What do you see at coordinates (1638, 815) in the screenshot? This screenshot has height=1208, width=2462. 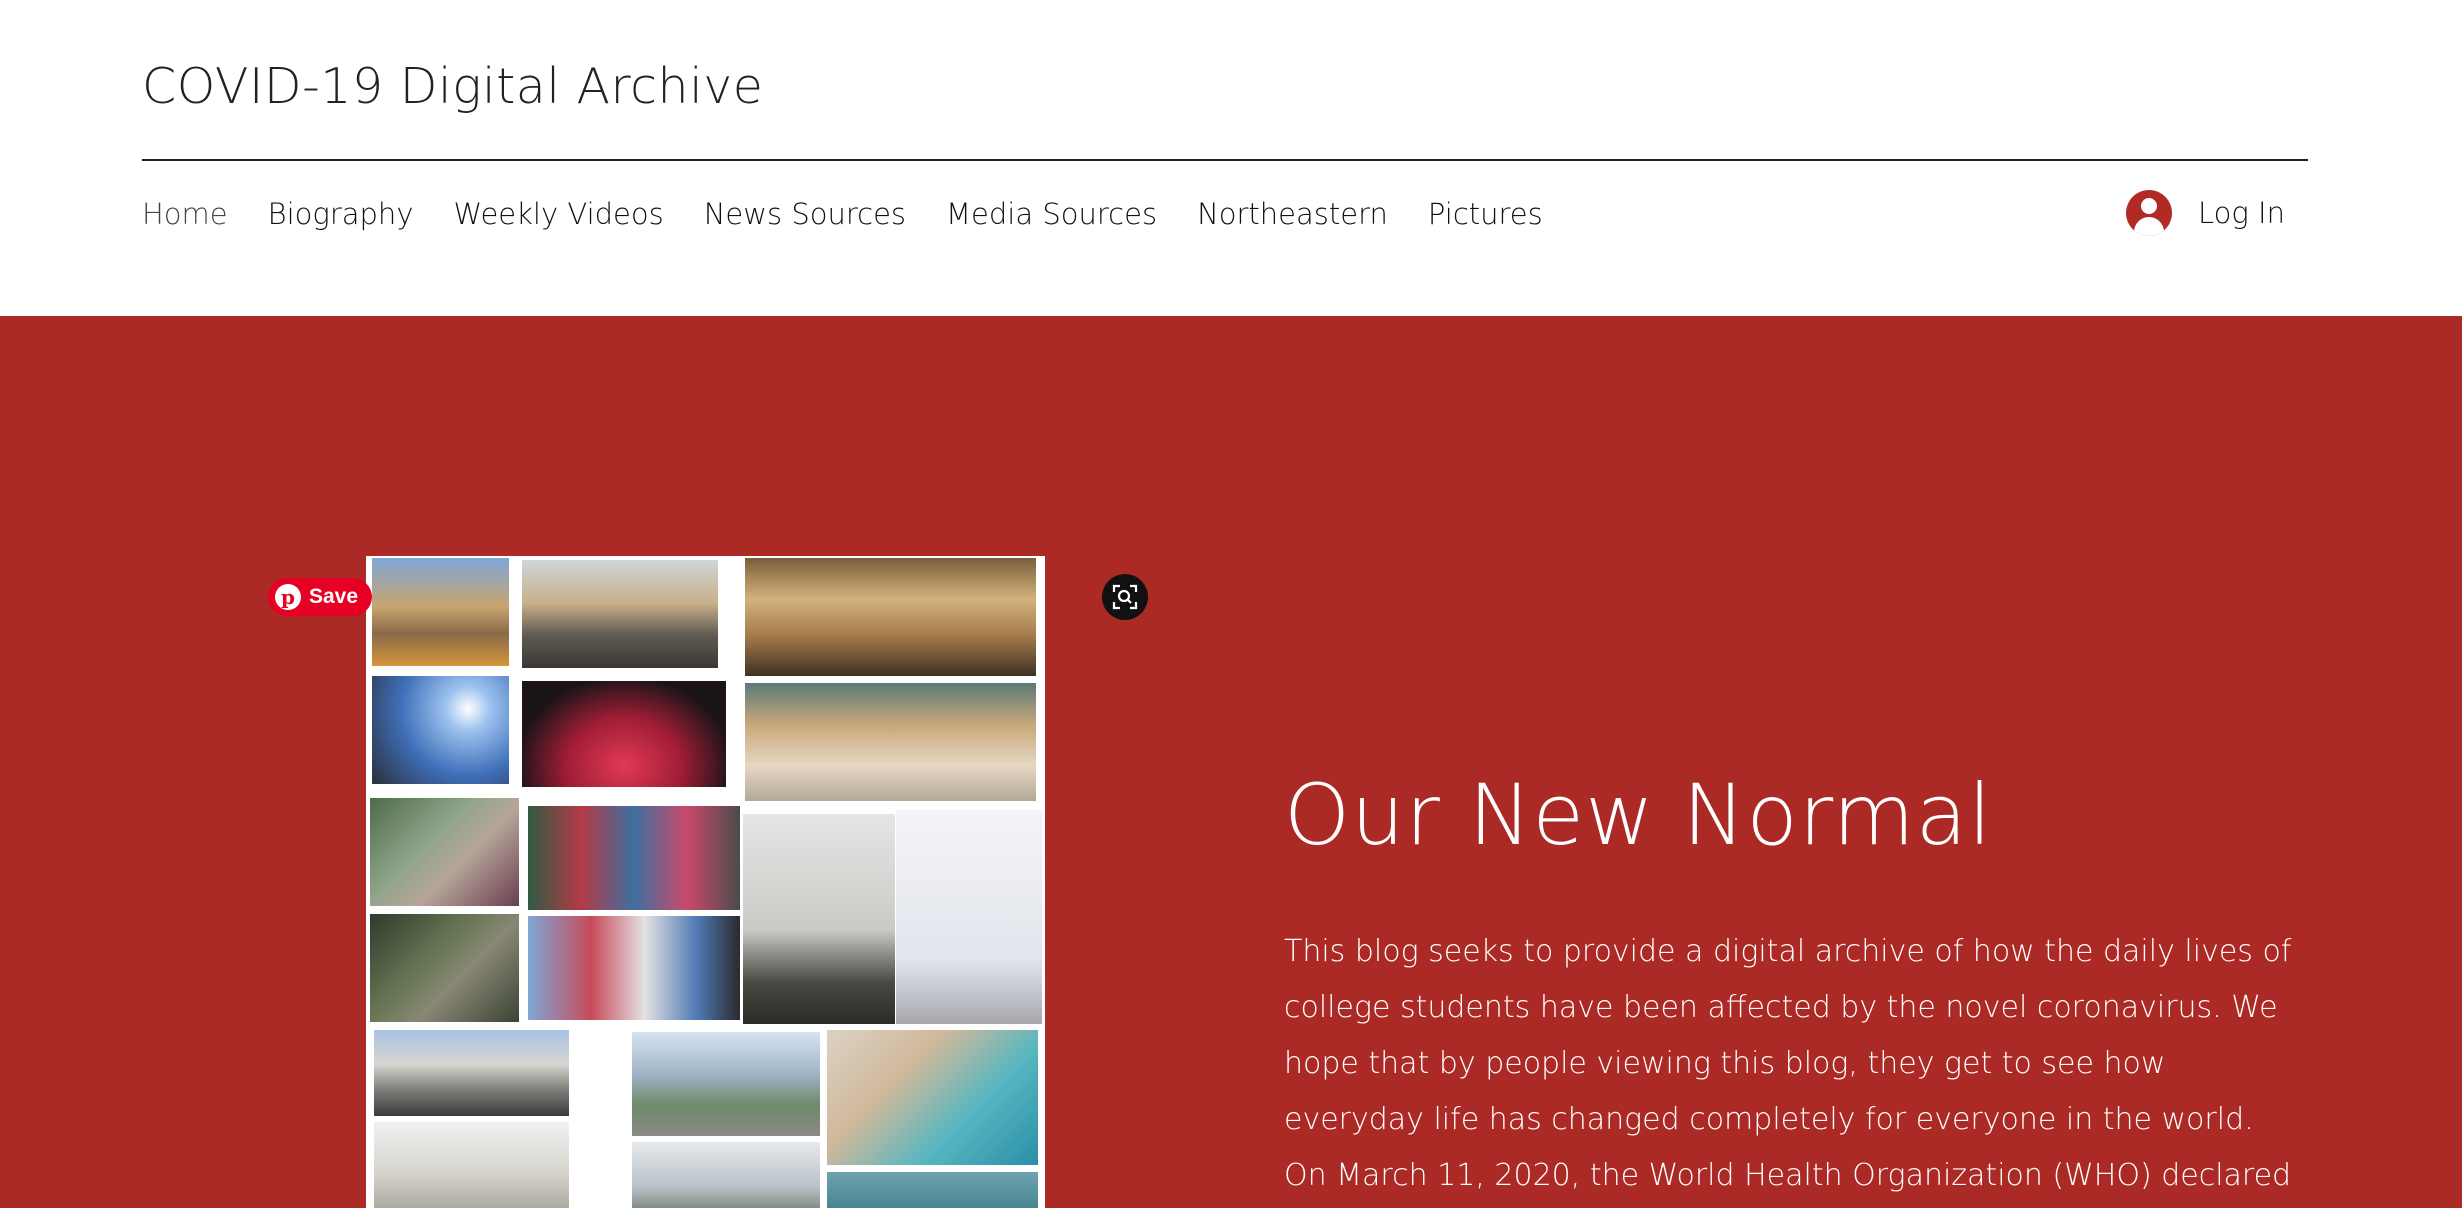 I see `hero-title: Our New Normal` at bounding box center [1638, 815].